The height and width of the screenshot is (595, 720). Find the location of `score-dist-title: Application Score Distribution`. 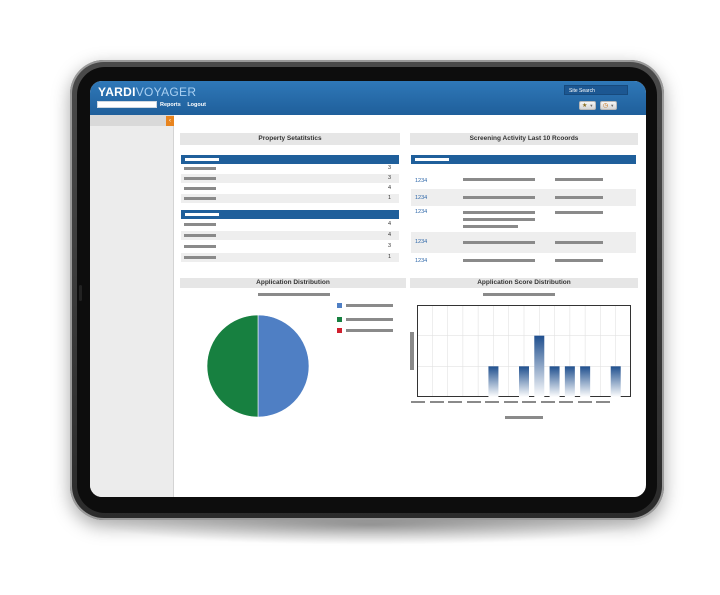

score-dist-title: Application Score Distribution is located at coordinates (524, 283).